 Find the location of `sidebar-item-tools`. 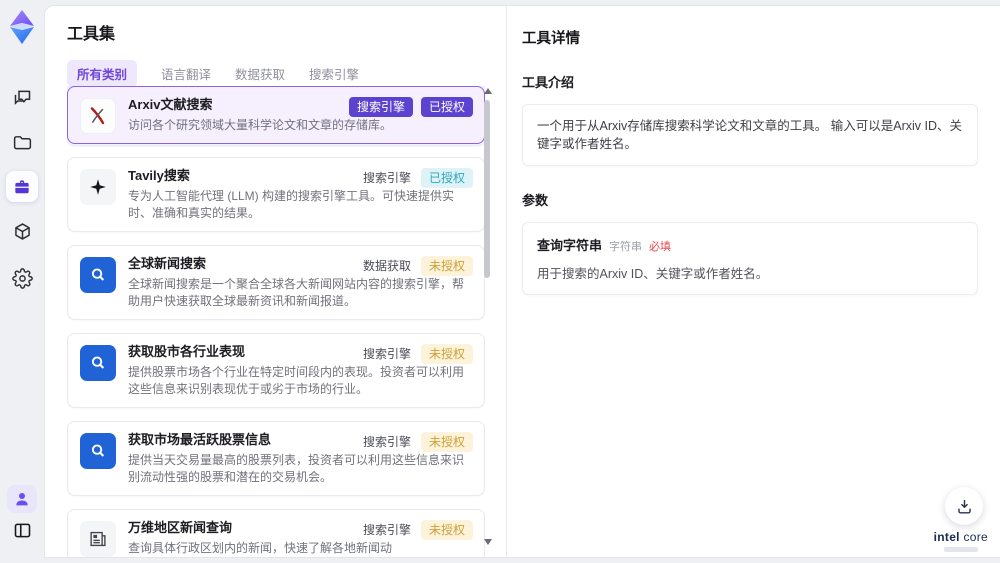

sidebar-item-tools is located at coordinates (22, 186).